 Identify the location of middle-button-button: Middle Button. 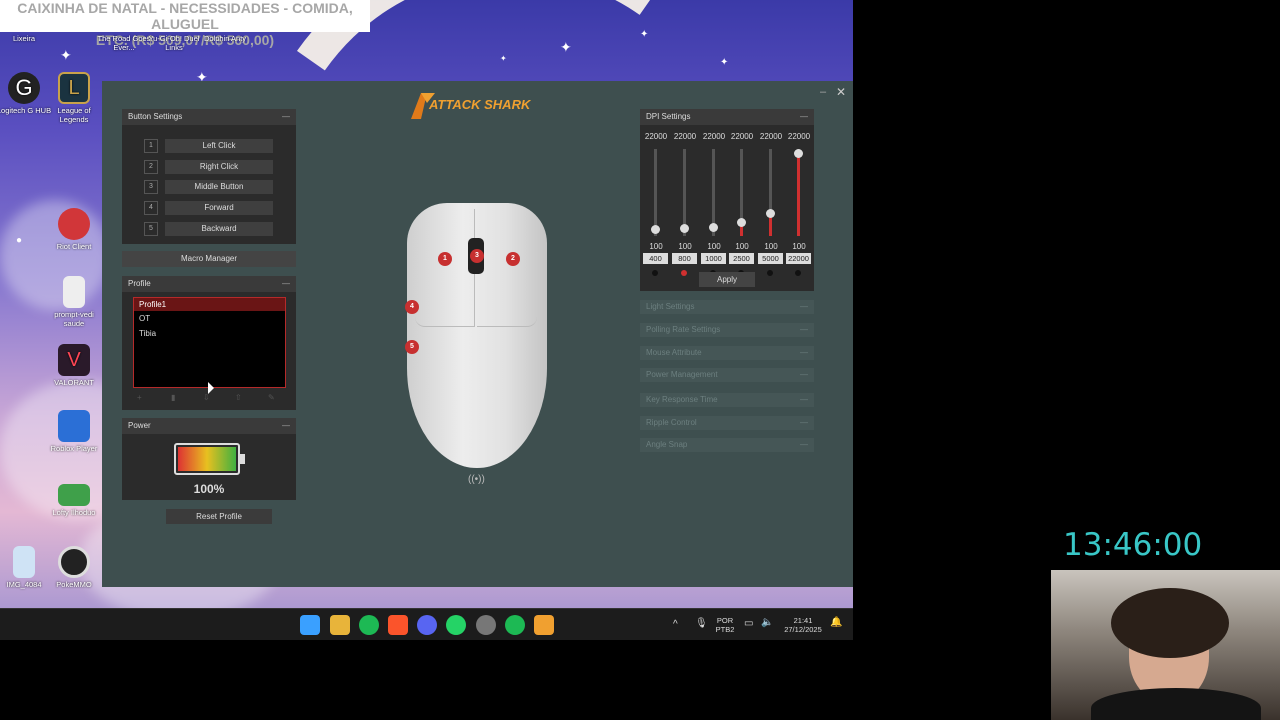
(219, 187).